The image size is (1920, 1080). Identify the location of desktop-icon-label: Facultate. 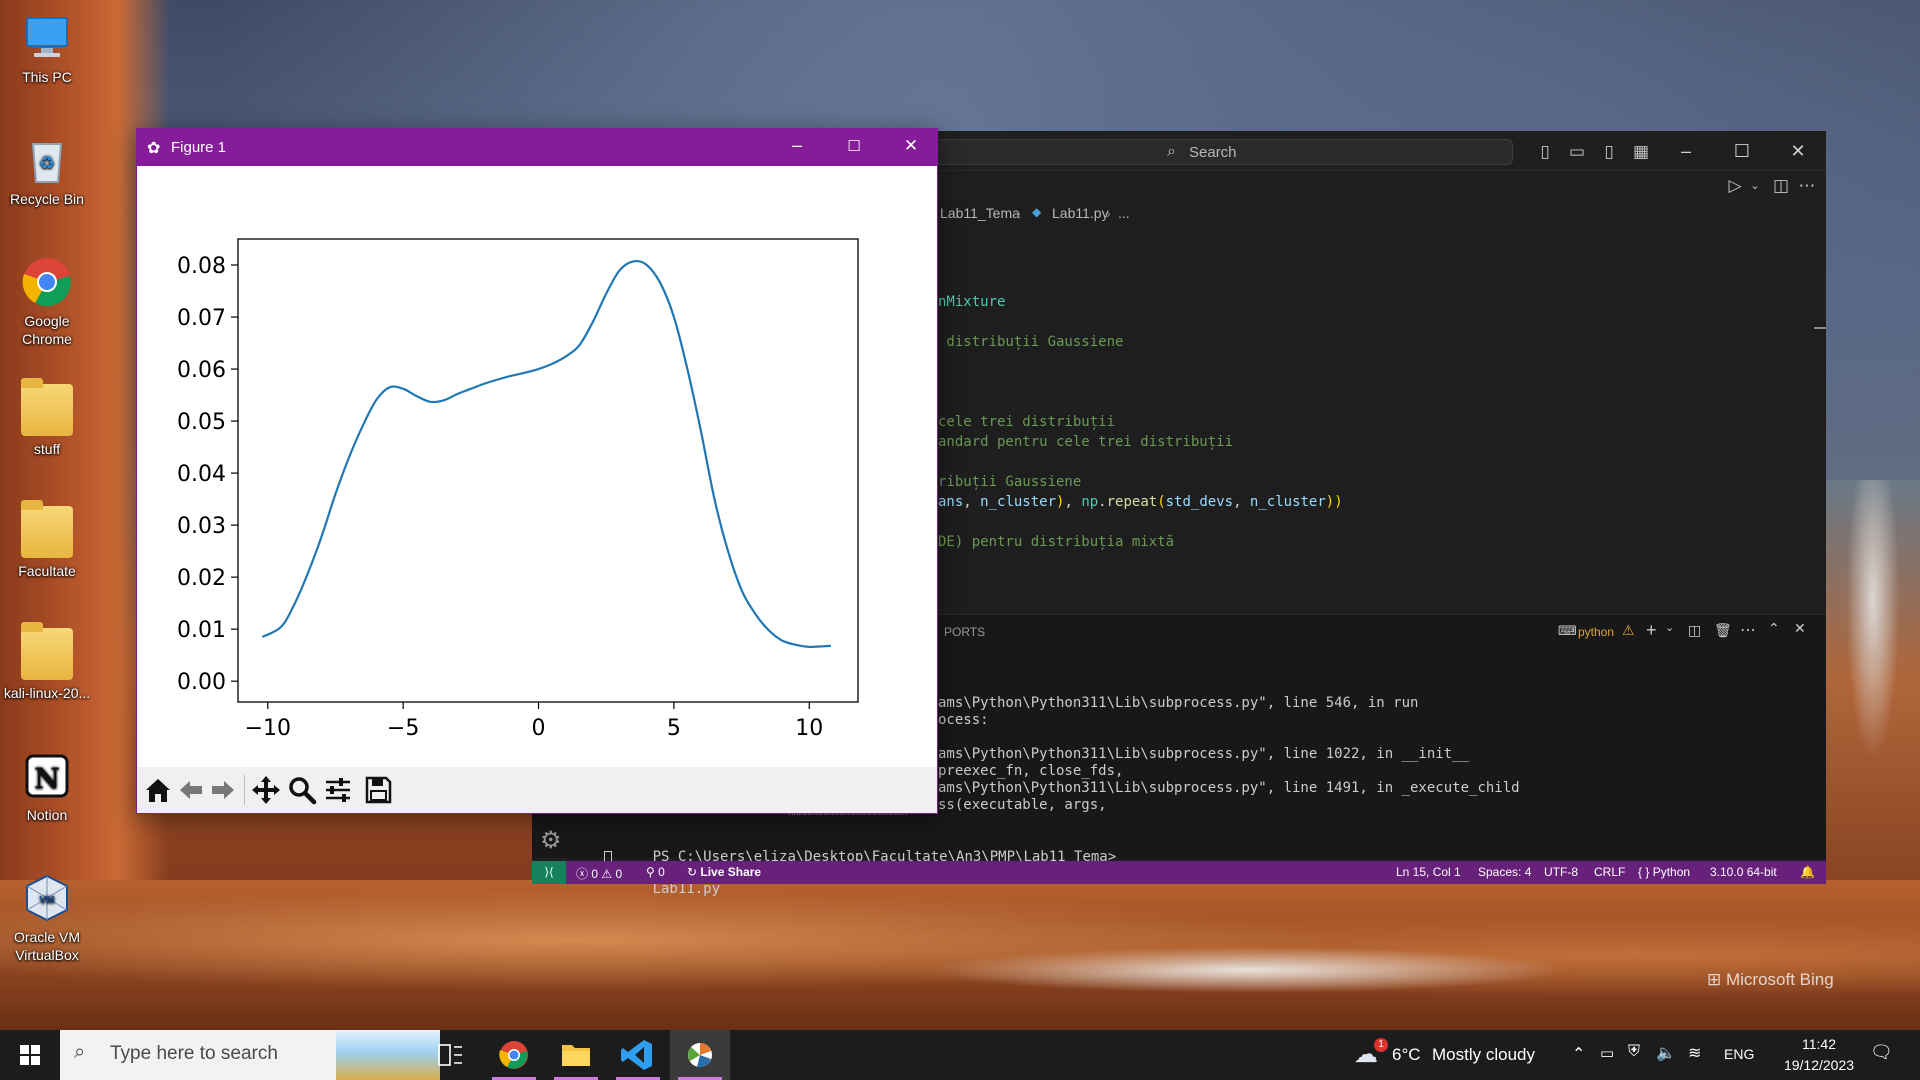
(47, 571).